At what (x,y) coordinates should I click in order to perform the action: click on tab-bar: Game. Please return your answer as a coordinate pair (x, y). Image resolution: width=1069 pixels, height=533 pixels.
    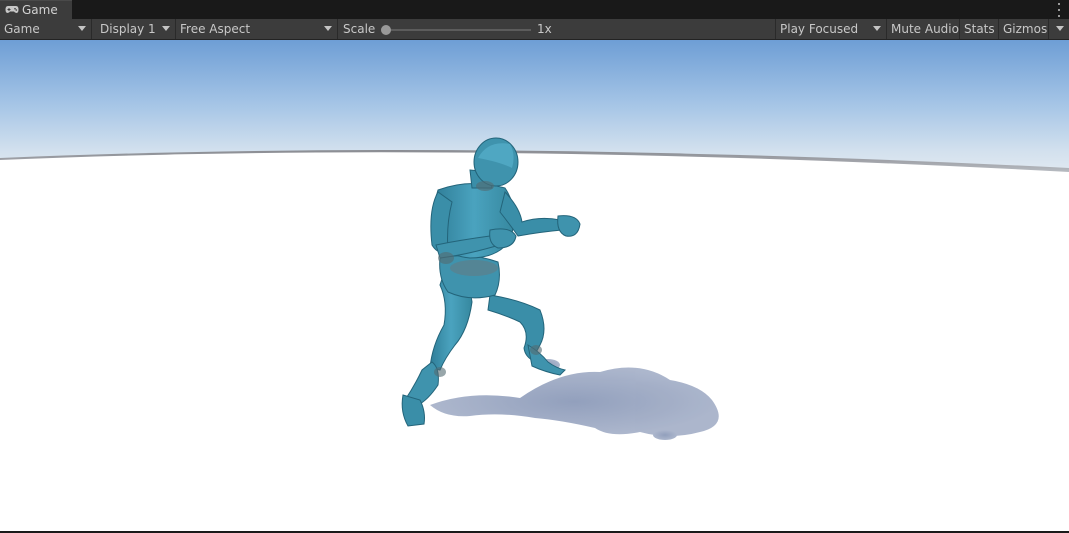
    Looking at the image, I should click on (534, 9).